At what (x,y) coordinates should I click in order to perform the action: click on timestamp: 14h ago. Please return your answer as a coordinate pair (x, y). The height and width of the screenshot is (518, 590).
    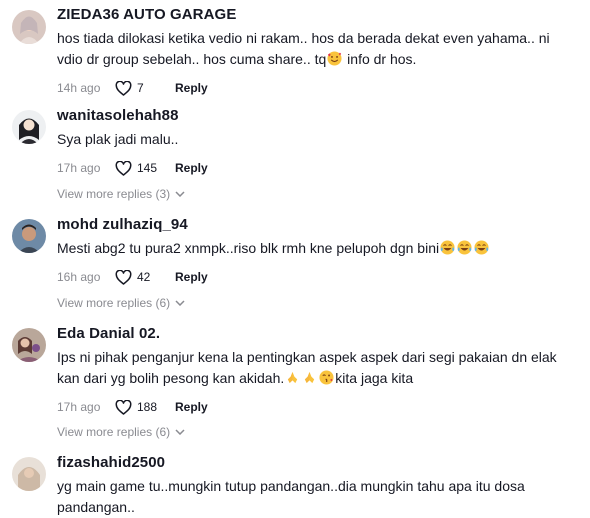
    Looking at the image, I should click on (79, 88).